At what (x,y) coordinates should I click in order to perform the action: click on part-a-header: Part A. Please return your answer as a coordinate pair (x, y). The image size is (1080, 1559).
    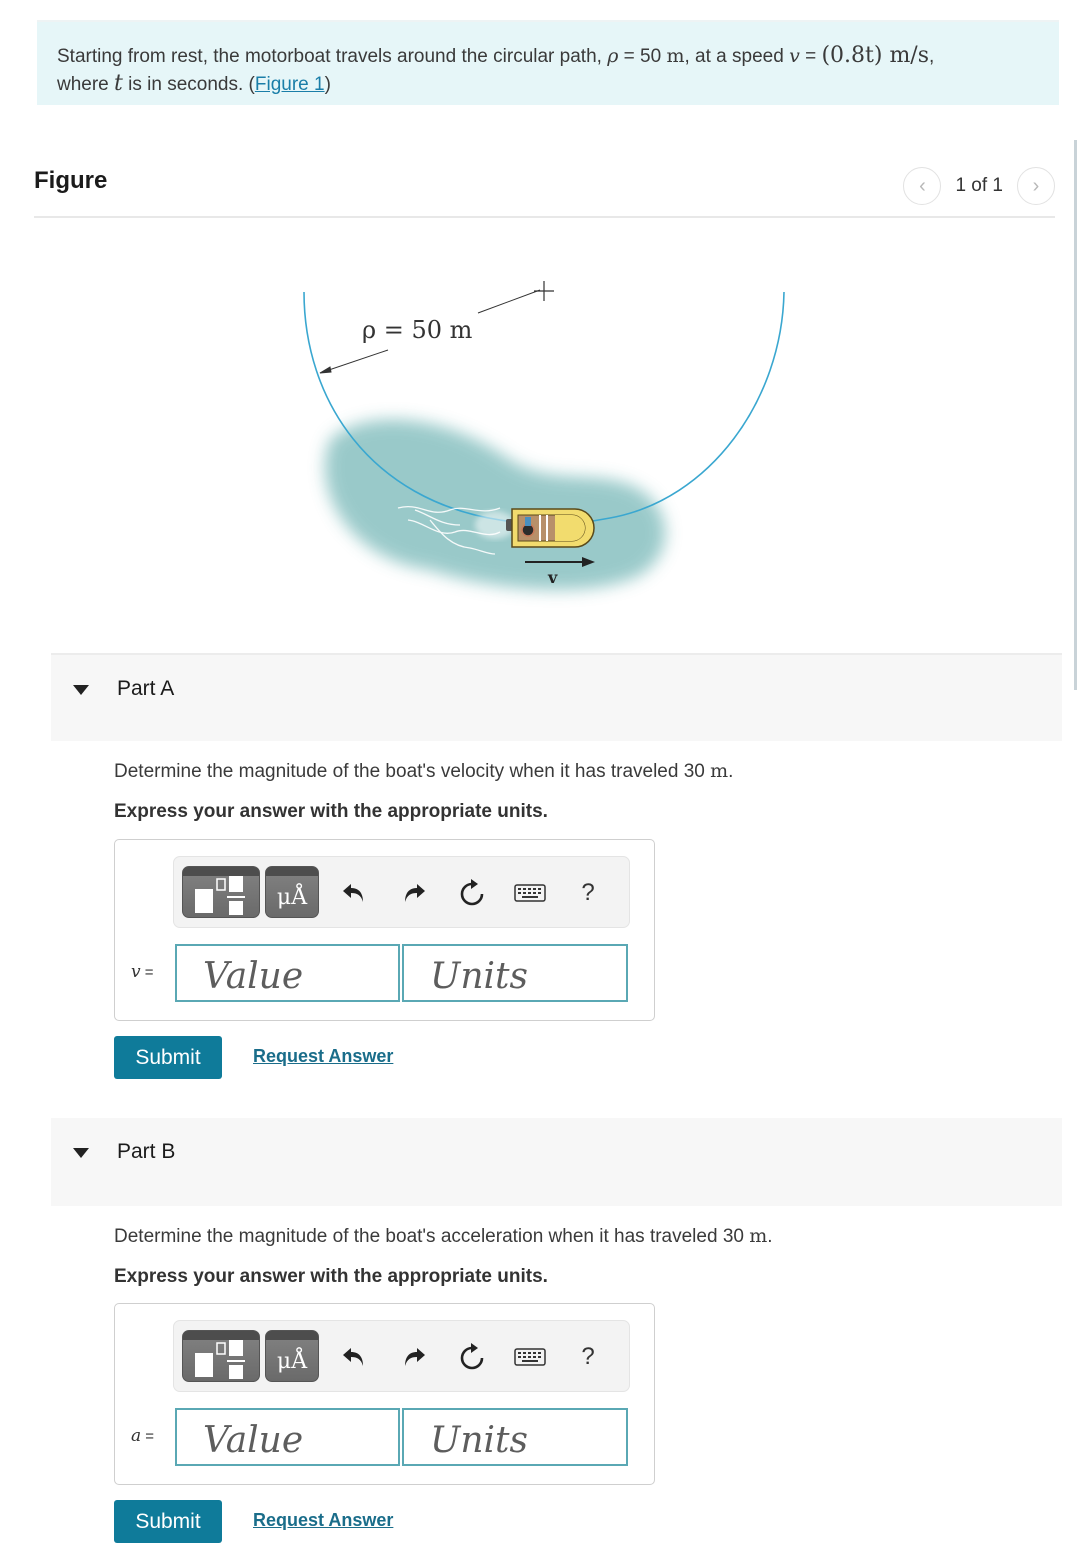
    Looking at the image, I should click on (556, 697).